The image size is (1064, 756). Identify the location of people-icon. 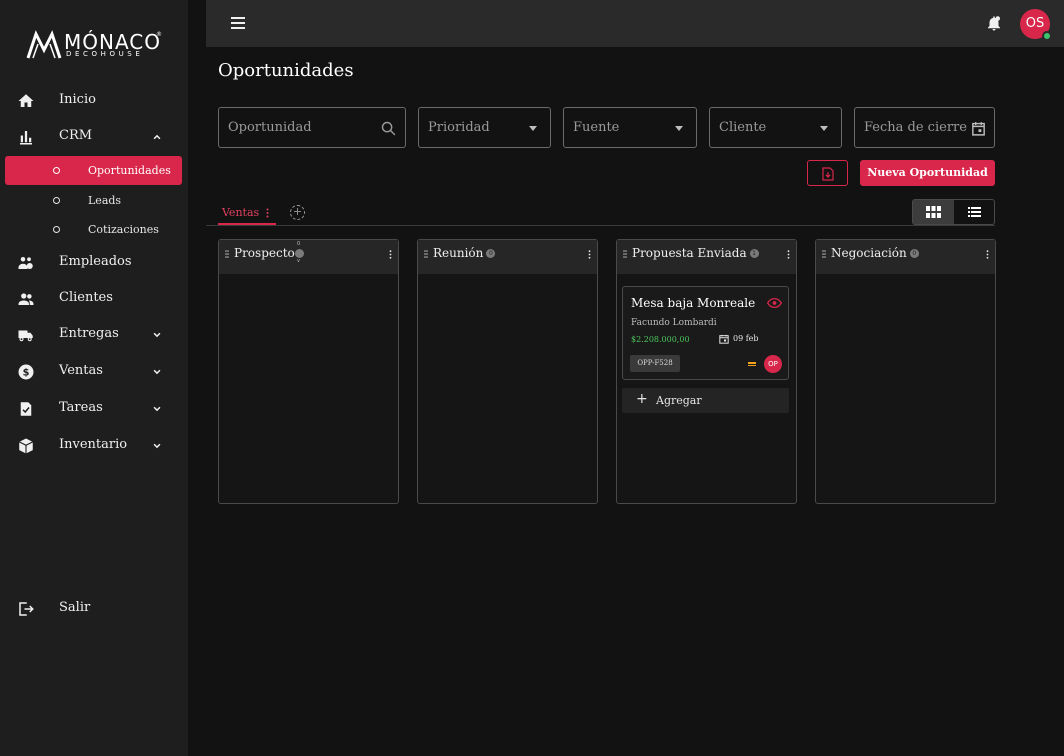
(26, 299).